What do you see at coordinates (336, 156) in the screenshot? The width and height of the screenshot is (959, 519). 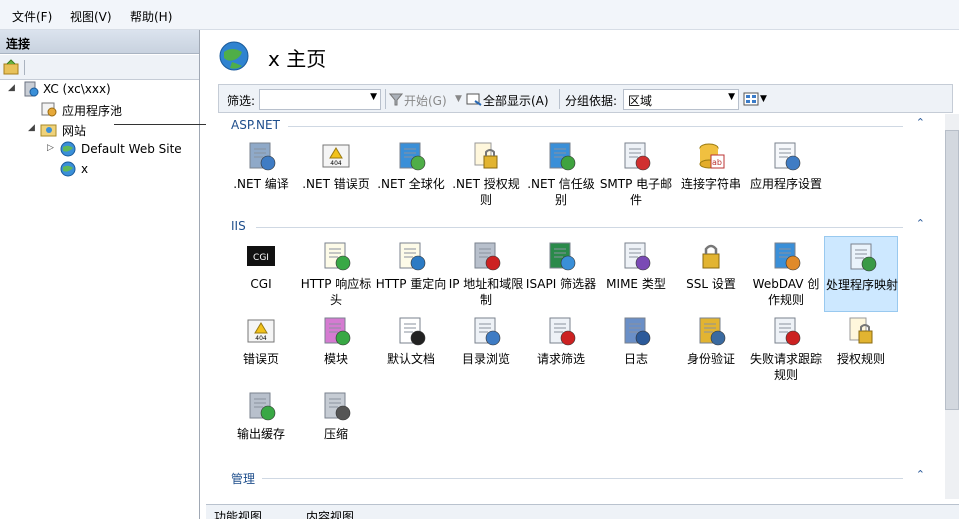 I see `dotnet-error-pages-icon: 404` at bounding box center [336, 156].